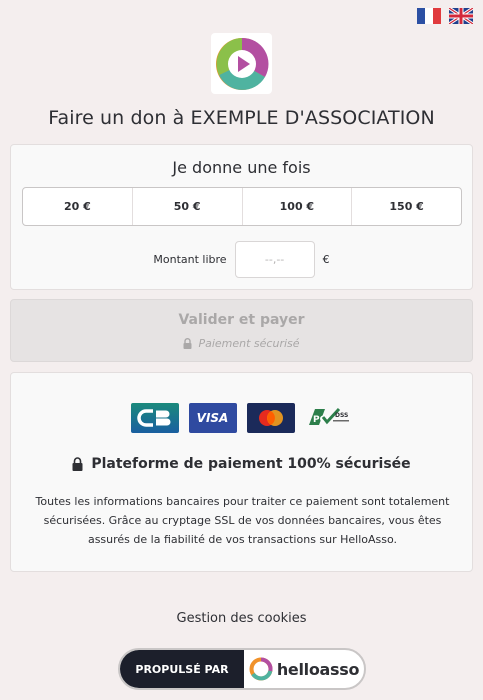  I want to click on uk-flag-icon, so click(461, 16).